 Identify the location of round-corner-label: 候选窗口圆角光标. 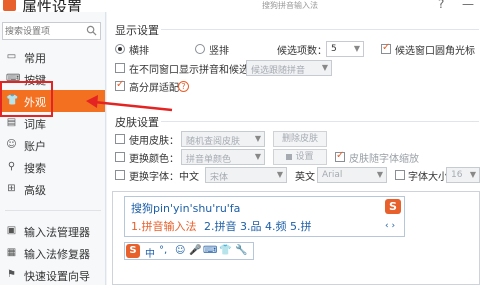
(435, 51).